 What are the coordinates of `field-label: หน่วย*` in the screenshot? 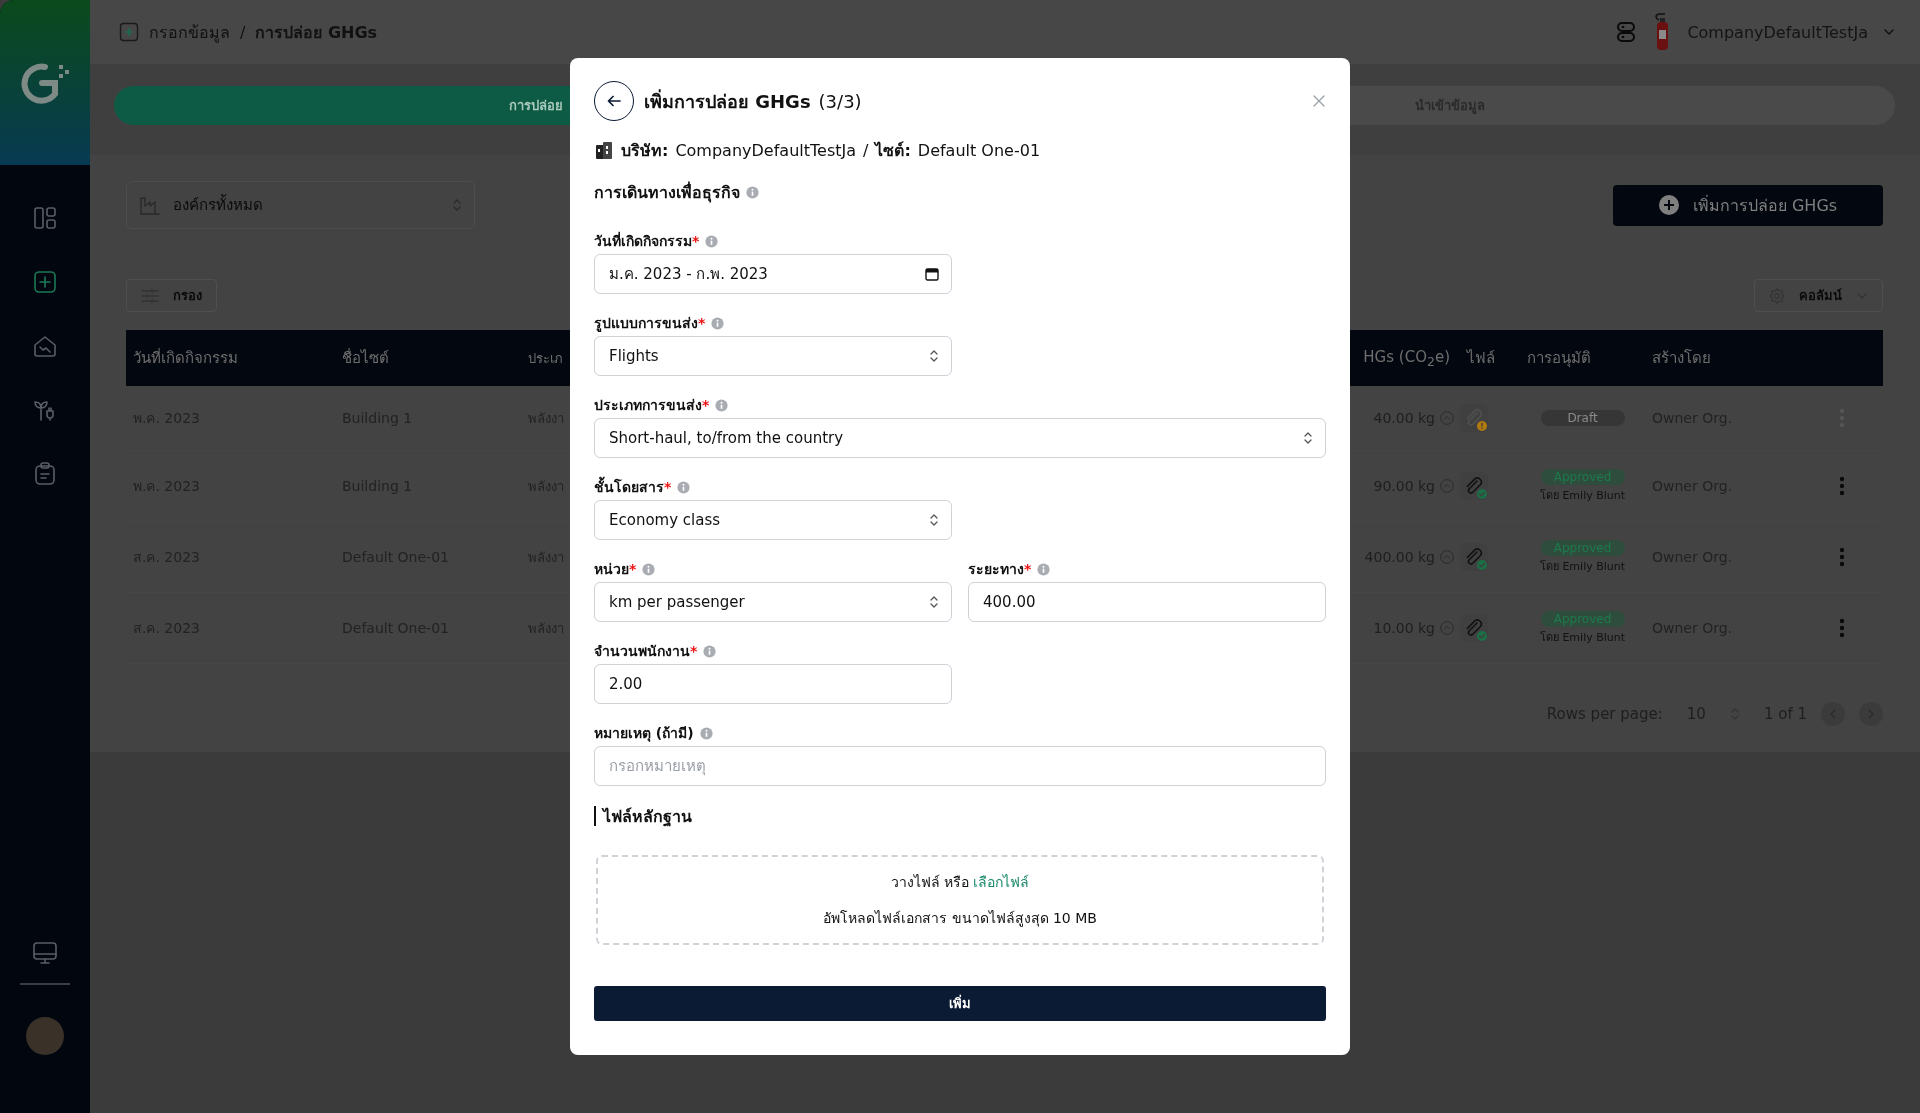 It's located at (615, 569).